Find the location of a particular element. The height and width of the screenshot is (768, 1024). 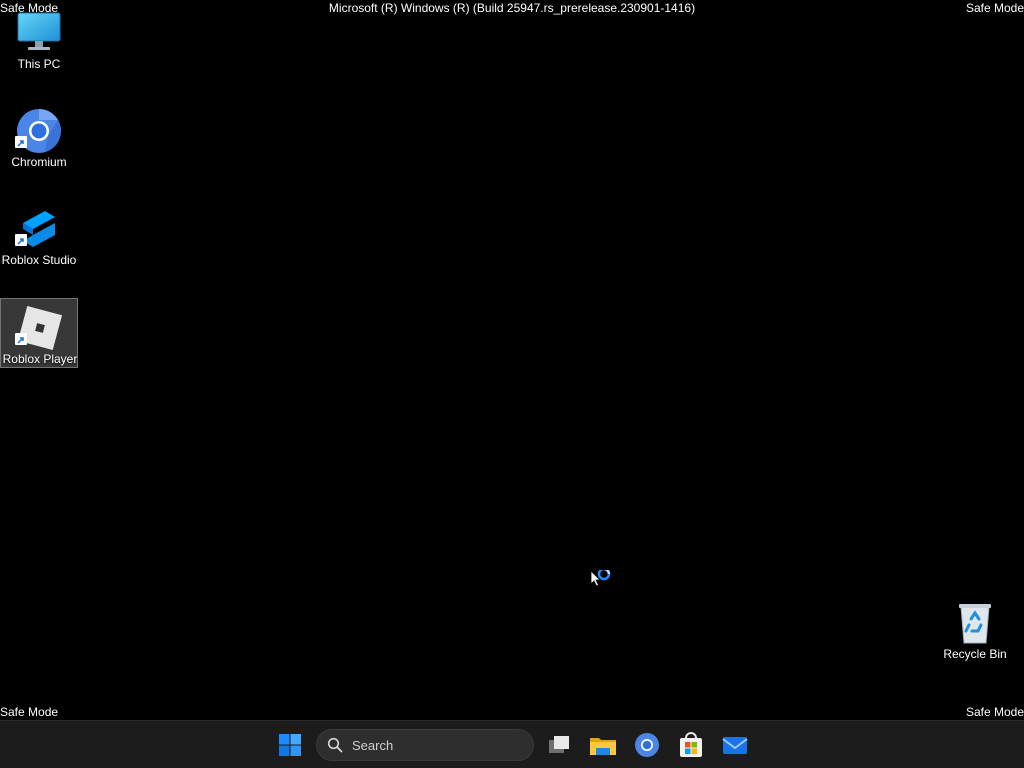

desktop-icon-this-pc: This PC is located at coordinates (39, 39).